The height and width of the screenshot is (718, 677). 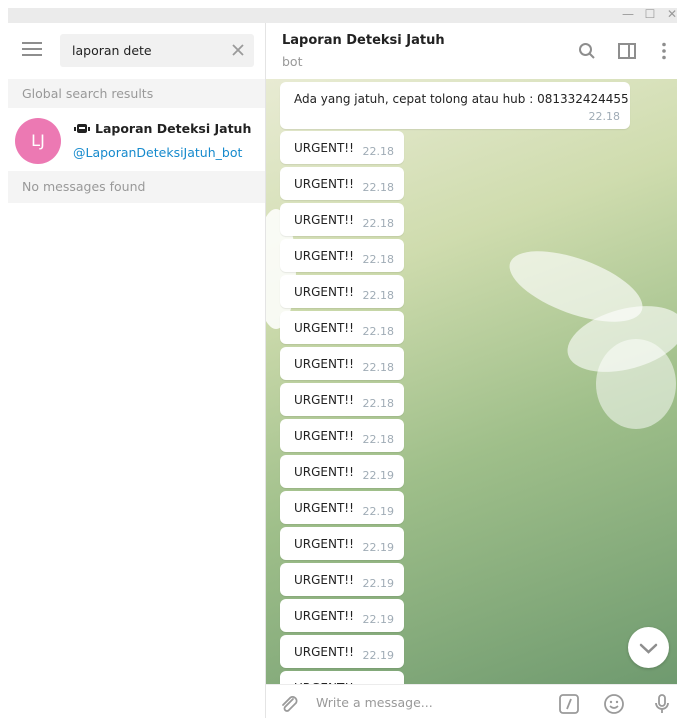 What do you see at coordinates (342, 677) in the screenshot?
I see `message-bubble: URGENT!!` at bounding box center [342, 677].